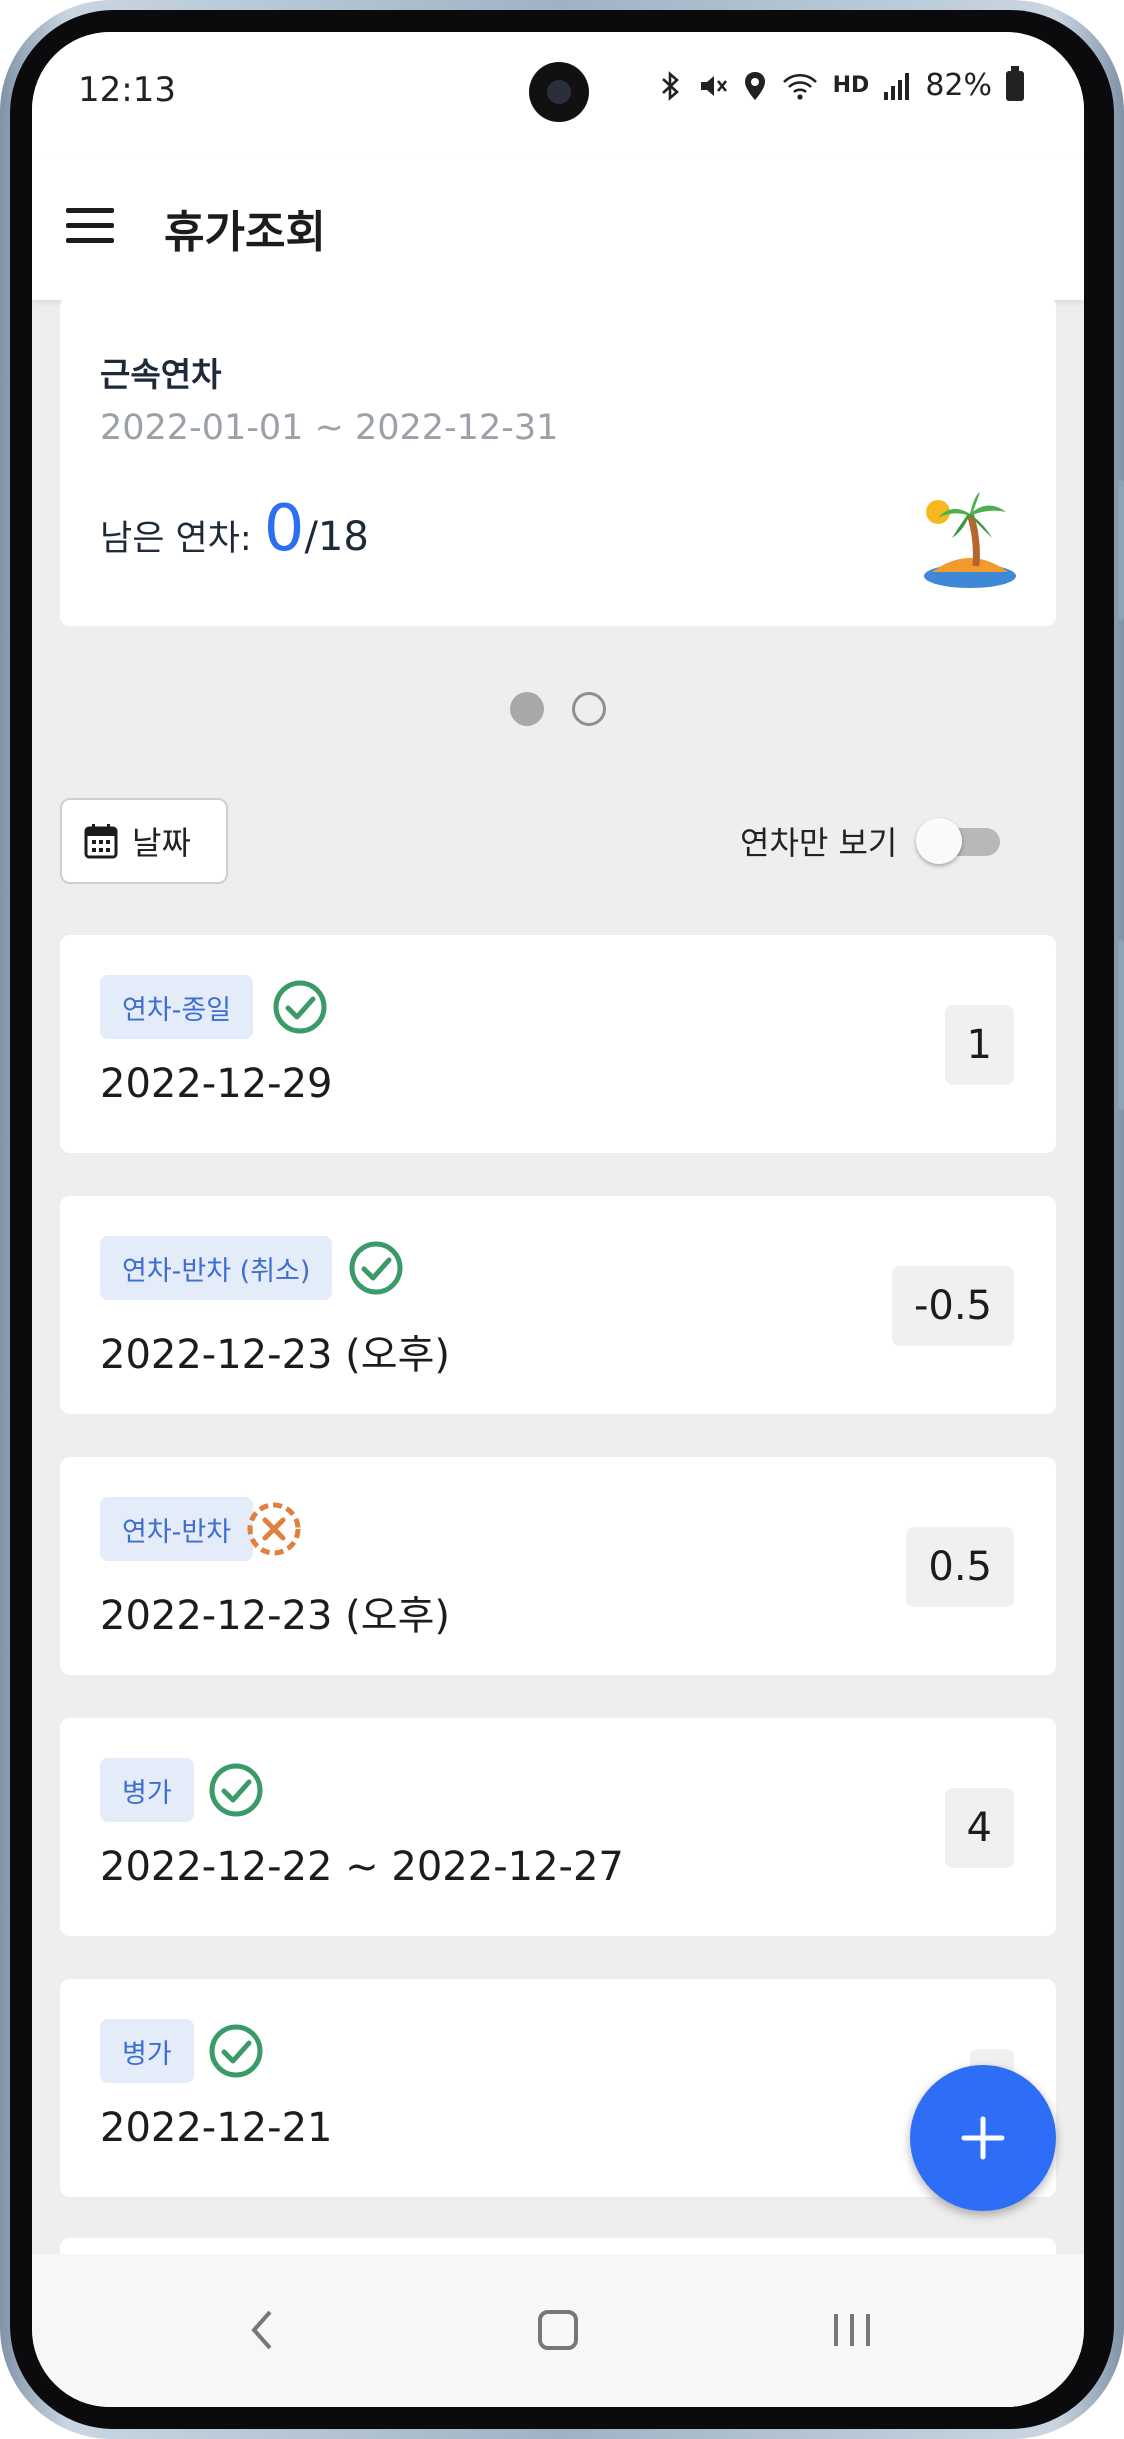  What do you see at coordinates (558, 1566) in the screenshot?
I see `leave-list-item: 연차-반차 2022-12-23 (오후) 0.5` at bounding box center [558, 1566].